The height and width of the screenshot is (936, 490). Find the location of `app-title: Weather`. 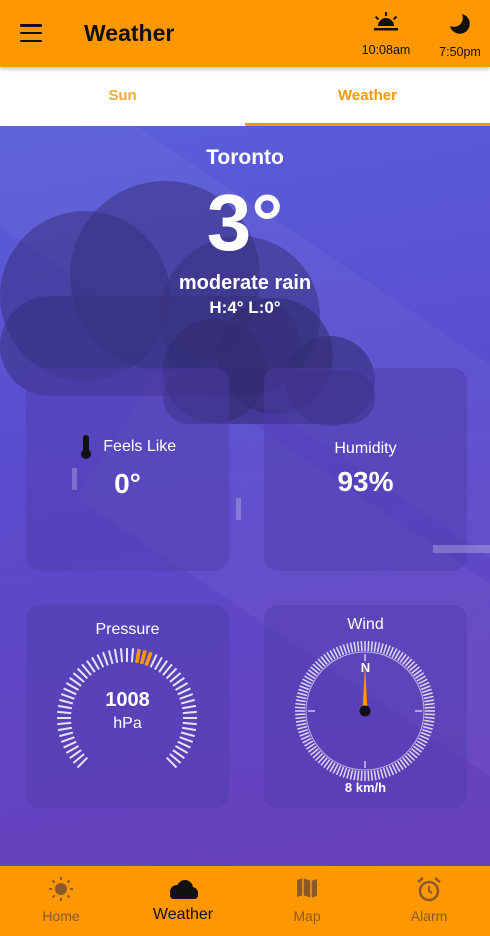

app-title: Weather is located at coordinates (129, 33).